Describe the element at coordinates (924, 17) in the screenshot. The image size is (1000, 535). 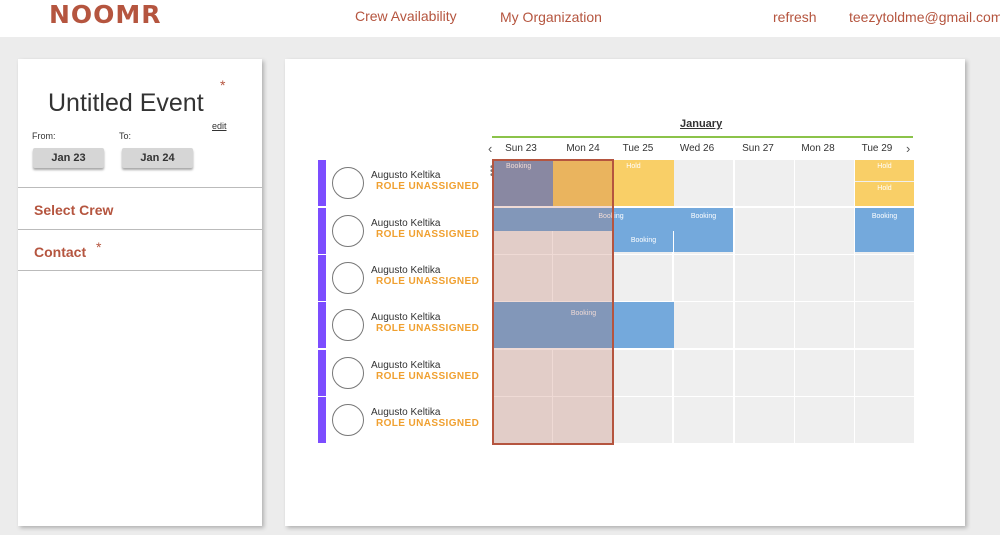
I see `user-email: teezytoldme@gmail.com` at that location.